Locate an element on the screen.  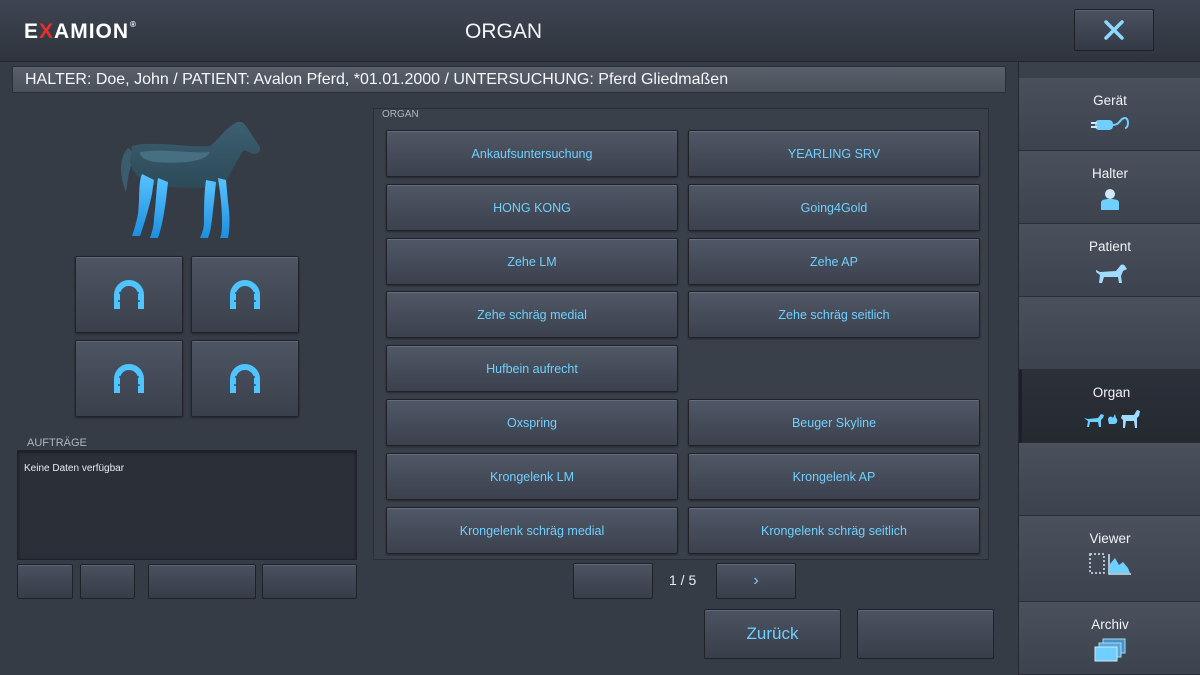
back-button: Zurück is located at coordinates (772, 634).